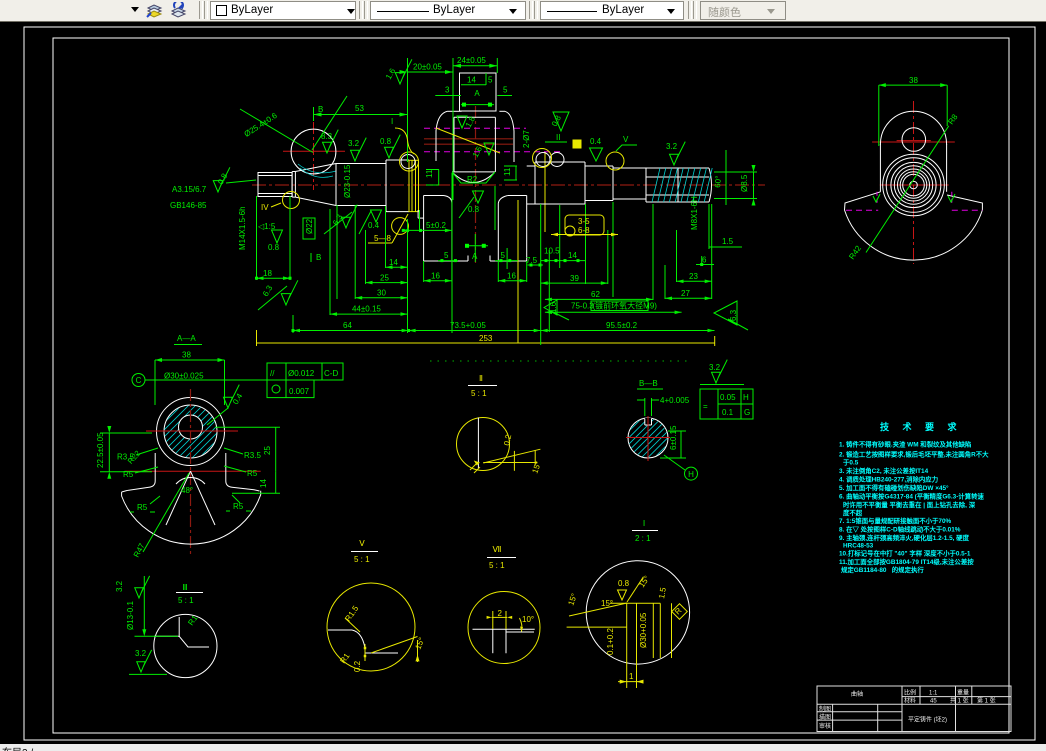 The width and height of the screenshot is (1046, 751). I want to click on svg-text: 38, so click(186, 355).